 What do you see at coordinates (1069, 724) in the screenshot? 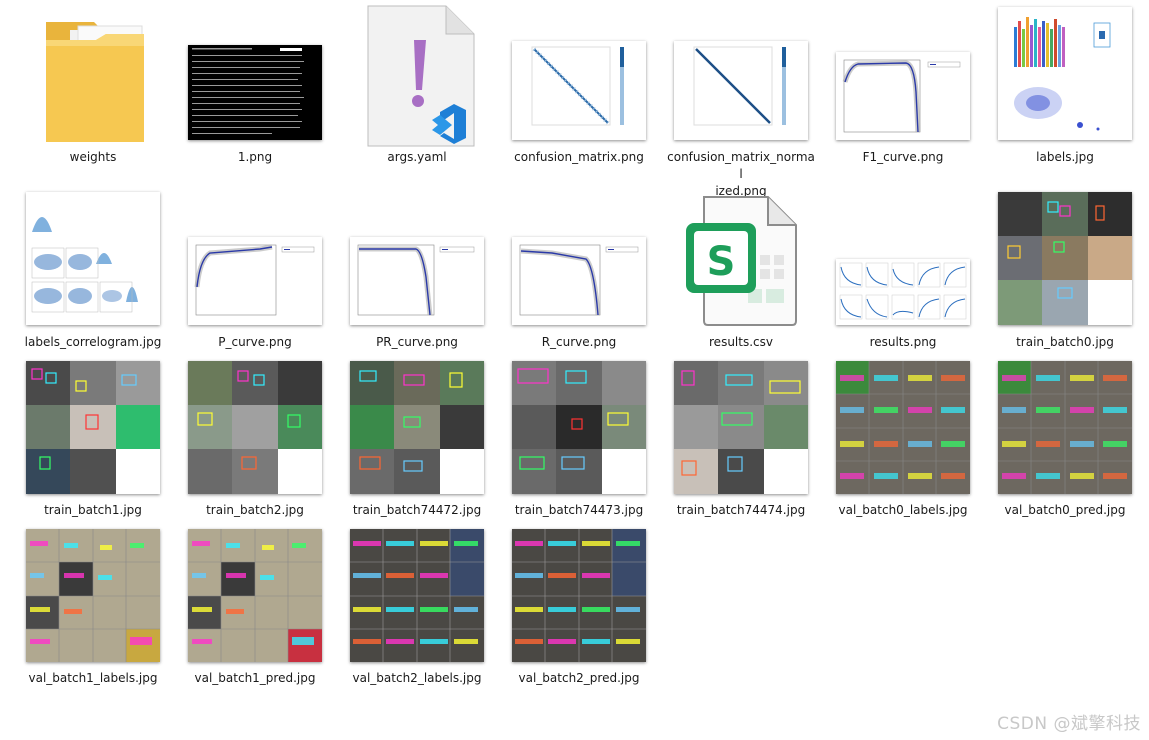
I see `watermark: CSDN @斌擎科技` at bounding box center [1069, 724].